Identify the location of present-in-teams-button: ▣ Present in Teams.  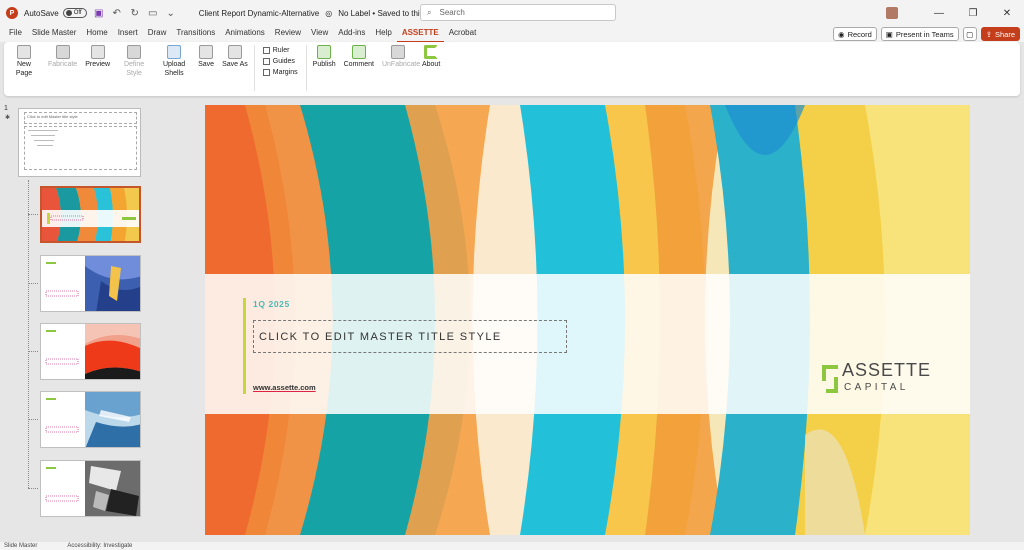
(919, 34).